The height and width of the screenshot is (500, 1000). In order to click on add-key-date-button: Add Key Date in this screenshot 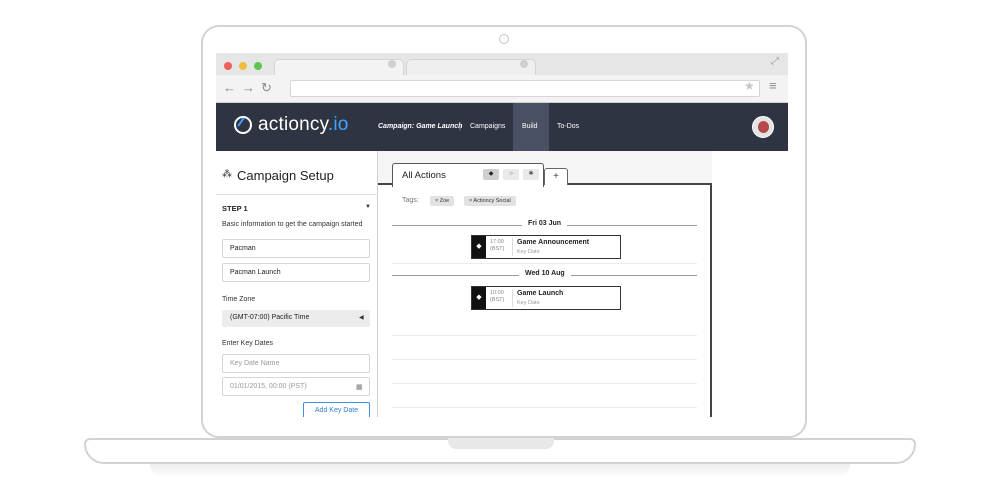, I will do `click(336, 409)`.